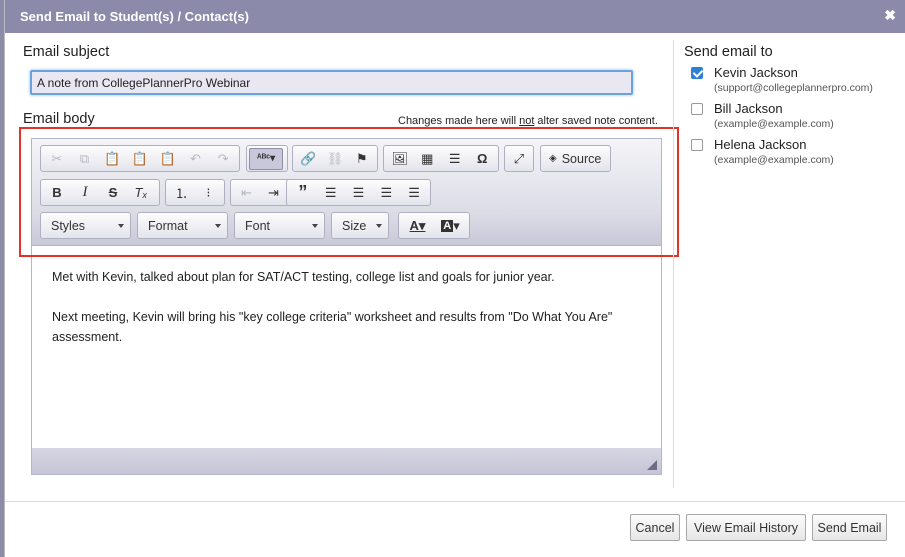  What do you see at coordinates (331, 193) in the screenshot?
I see `align-left-icon: ☰` at bounding box center [331, 193].